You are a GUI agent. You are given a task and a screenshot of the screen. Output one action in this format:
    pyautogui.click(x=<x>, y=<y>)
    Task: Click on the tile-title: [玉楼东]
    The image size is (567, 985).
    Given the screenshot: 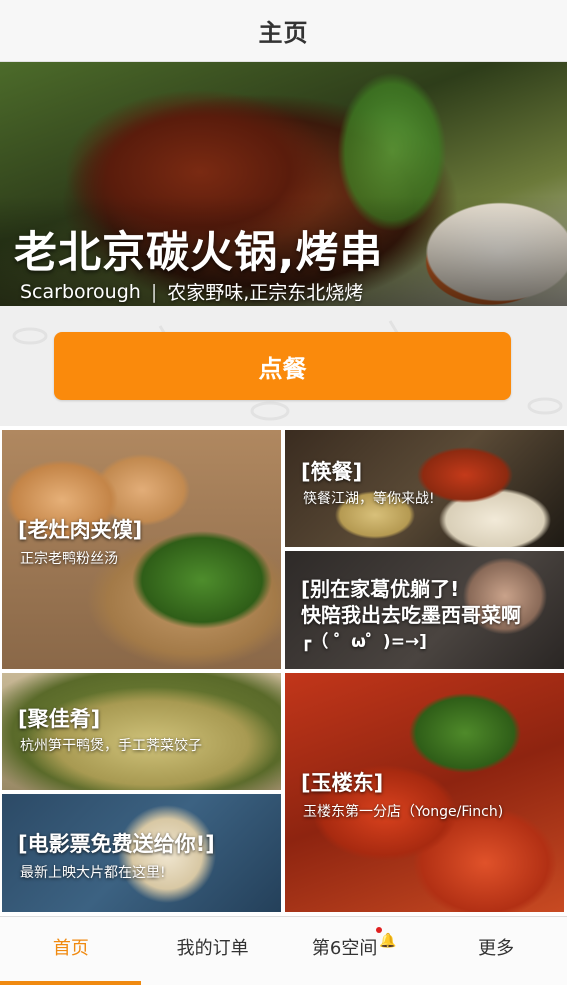 What is the action you would take?
    pyautogui.click(x=342, y=783)
    